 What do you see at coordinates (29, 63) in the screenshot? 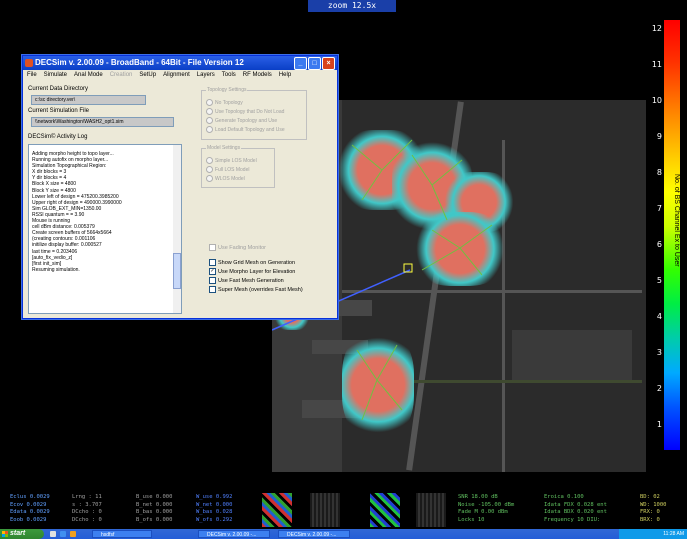
I see `app-icon` at bounding box center [29, 63].